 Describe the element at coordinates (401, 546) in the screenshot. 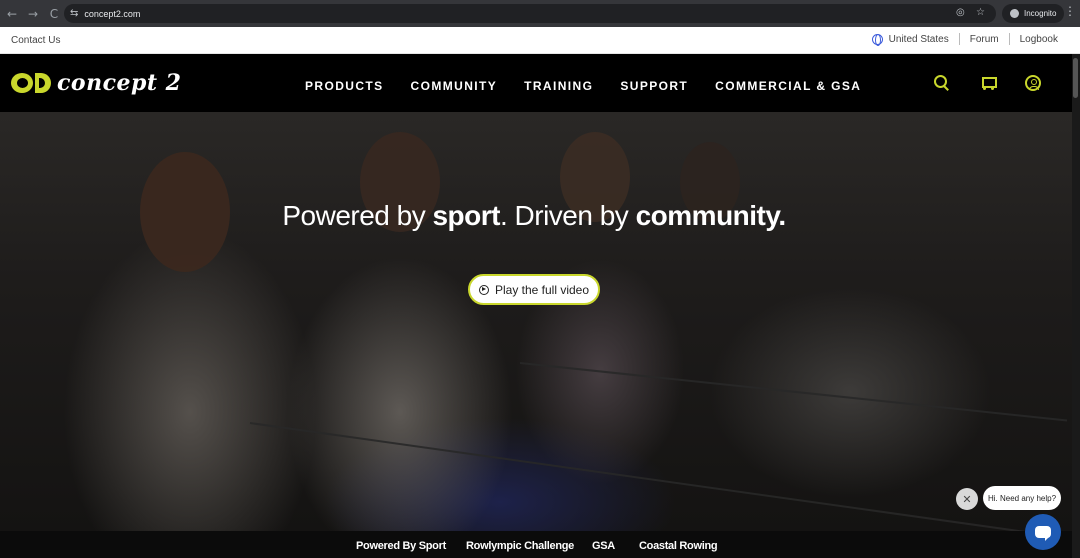

I see `subnav-powered-by-sport: Powered By Sport` at that location.